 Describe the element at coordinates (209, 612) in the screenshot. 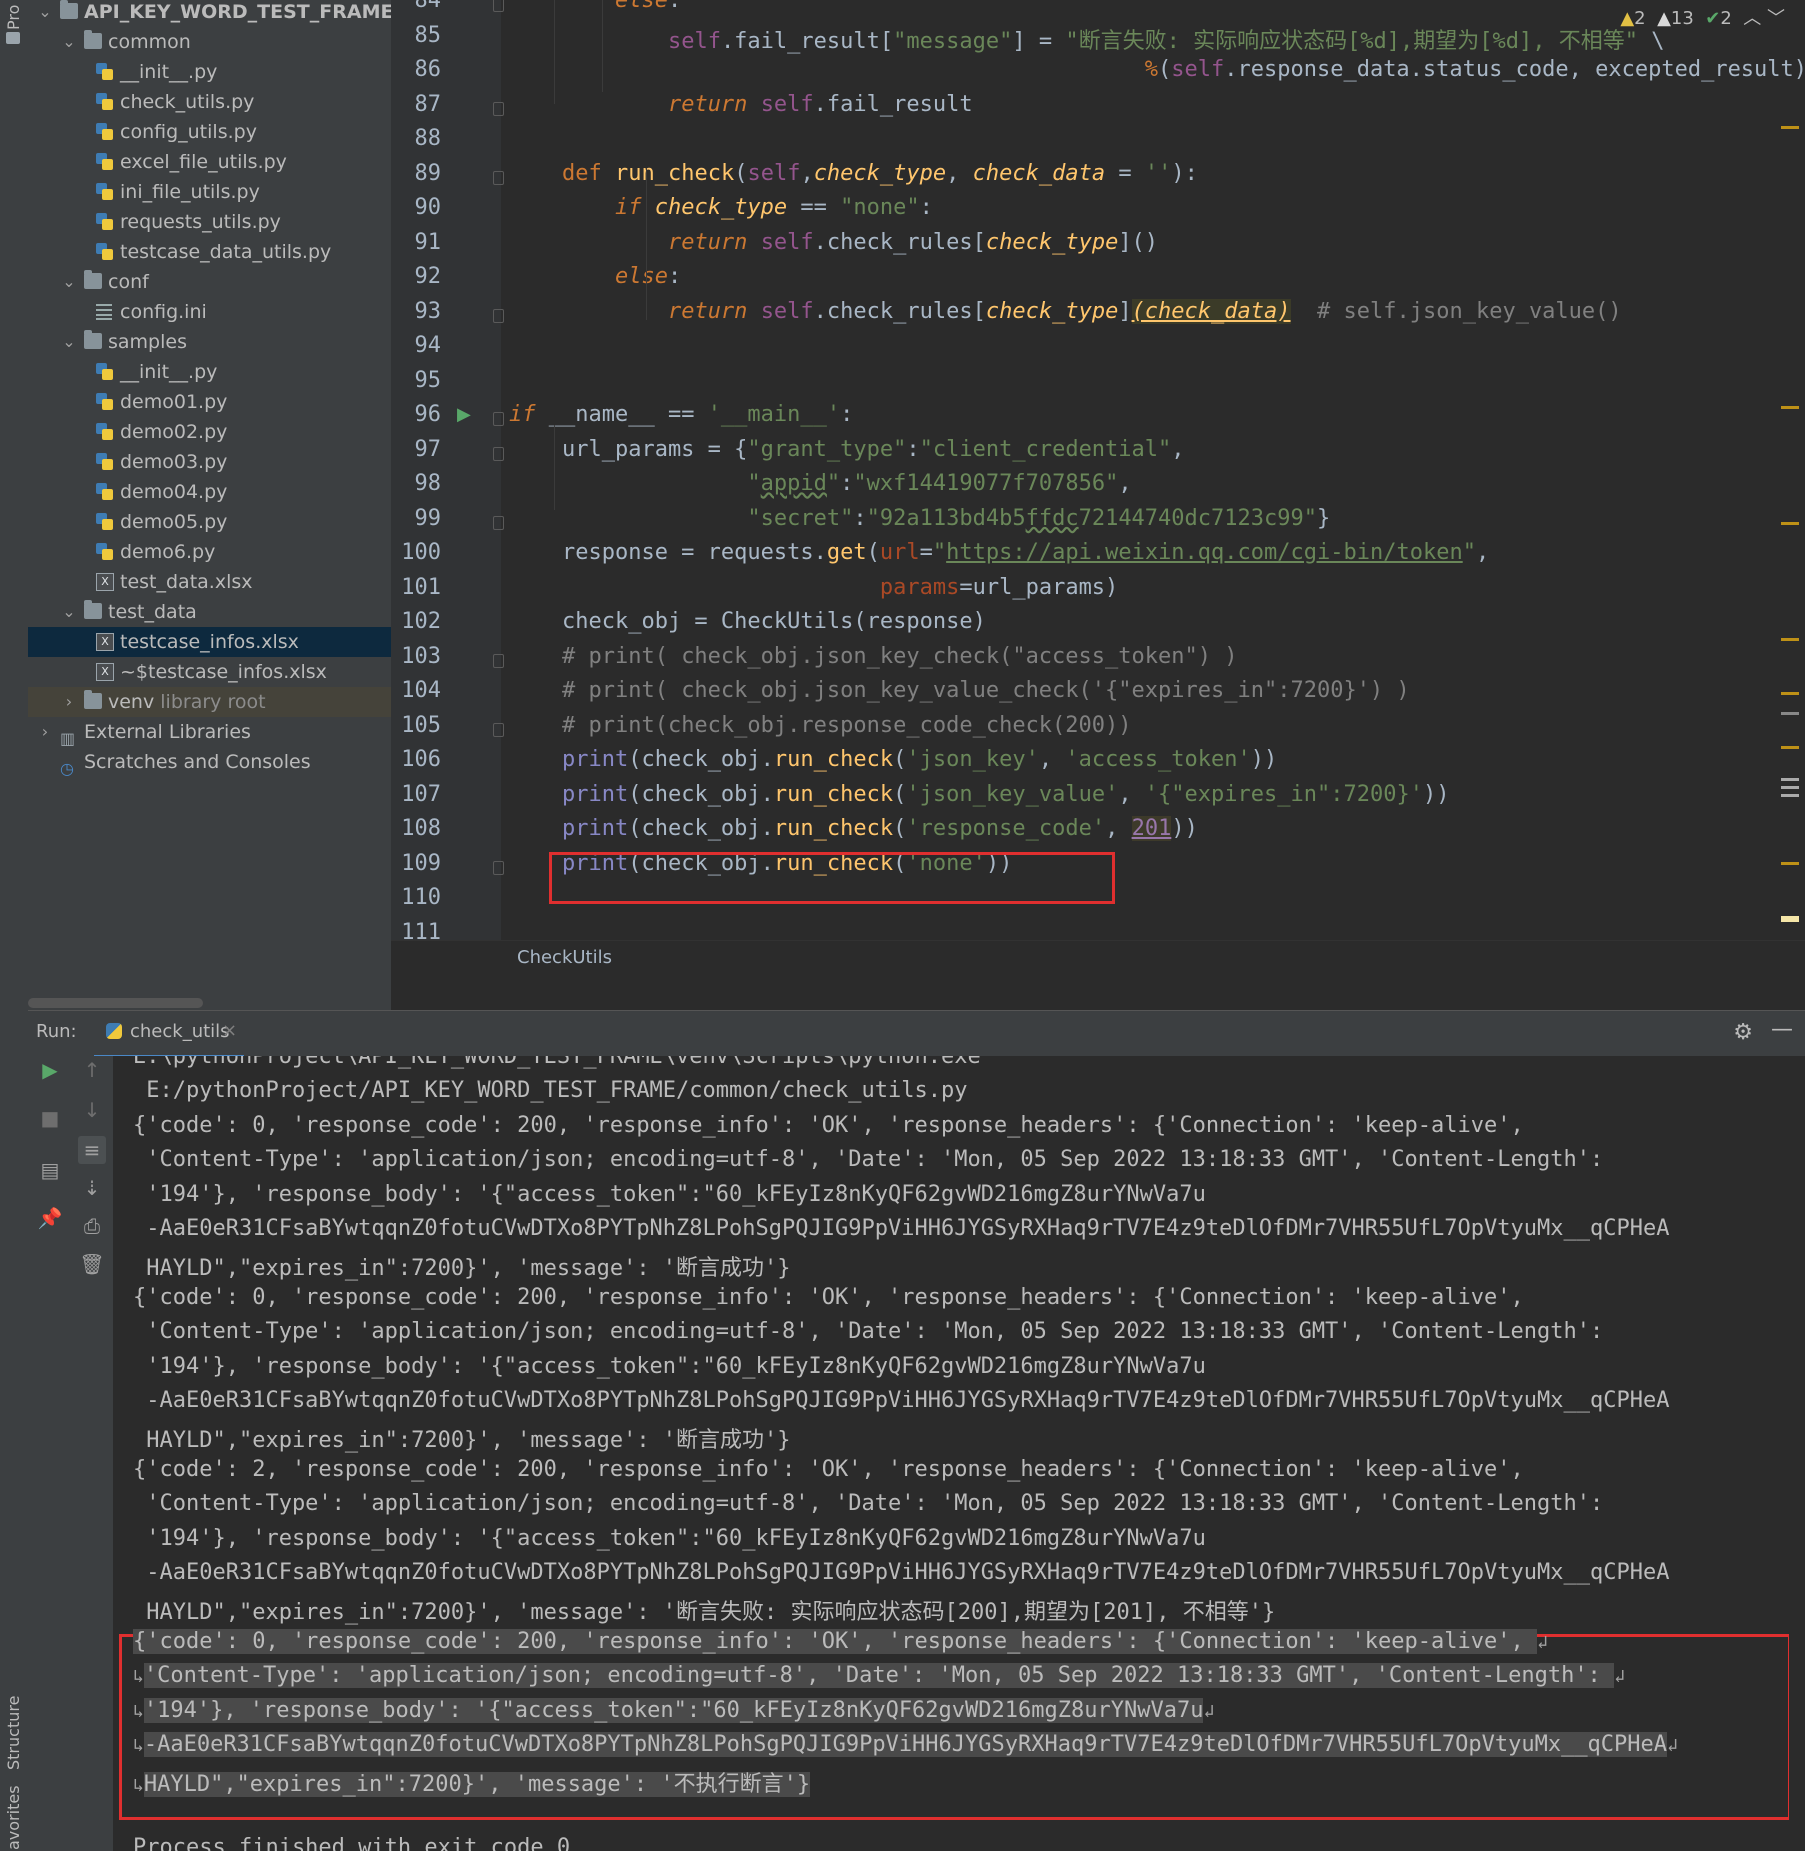

I see `tree-item: ⌄ test_data` at that location.